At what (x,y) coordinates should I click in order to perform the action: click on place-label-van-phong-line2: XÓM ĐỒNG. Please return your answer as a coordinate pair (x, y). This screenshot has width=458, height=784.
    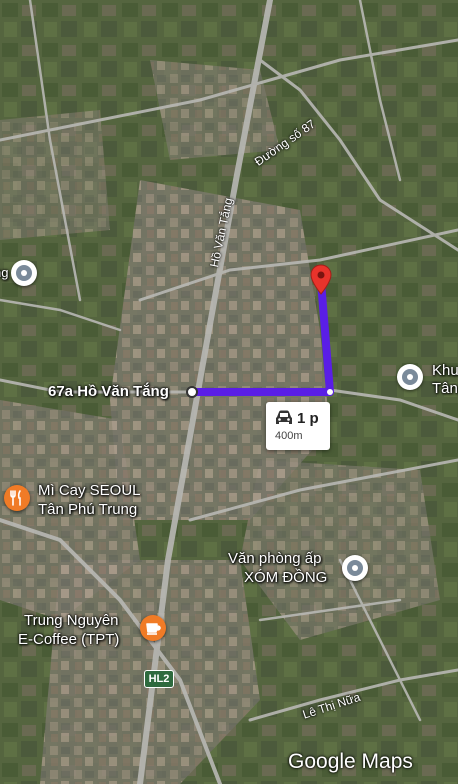
    Looking at the image, I should click on (285, 578).